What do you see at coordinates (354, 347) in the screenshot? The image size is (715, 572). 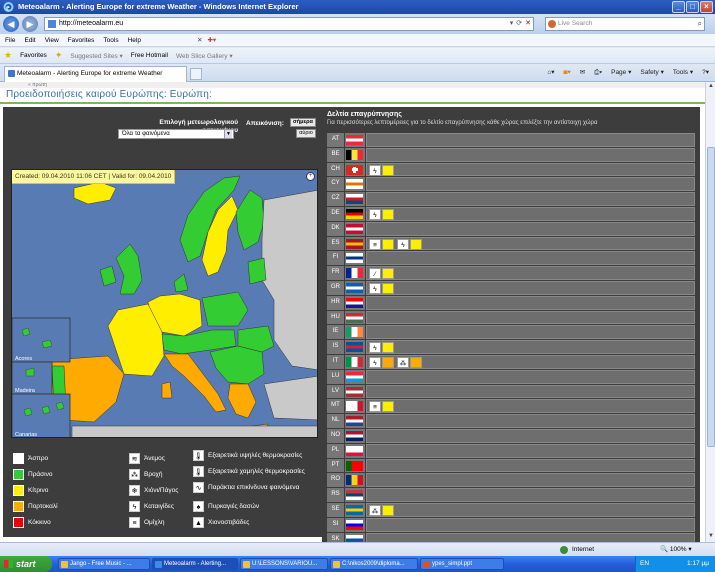 I see `flag-is-icon` at bounding box center [354, 347].